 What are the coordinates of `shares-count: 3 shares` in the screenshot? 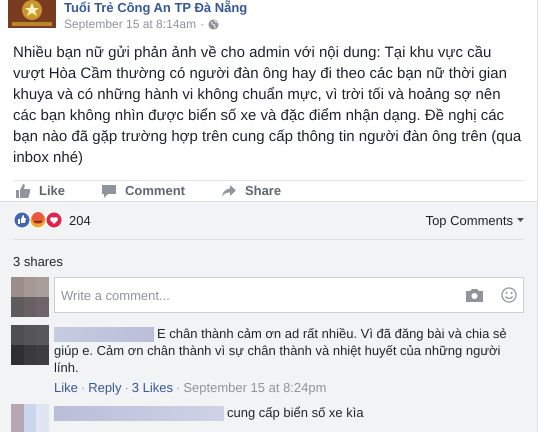 It's located at (268, 262).